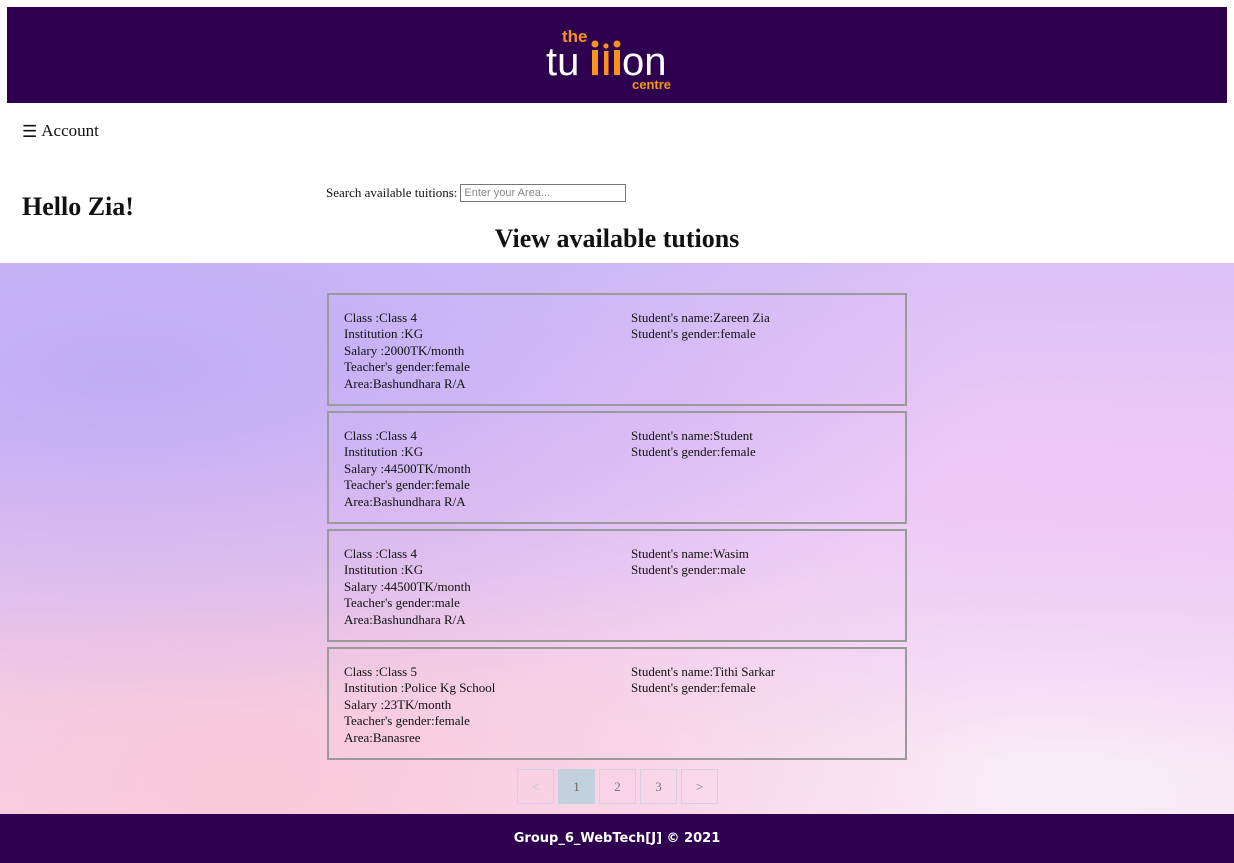 This screenshot has width=1234, height=863. I want to click on site-header: the tu on centre, so click(617, 55).